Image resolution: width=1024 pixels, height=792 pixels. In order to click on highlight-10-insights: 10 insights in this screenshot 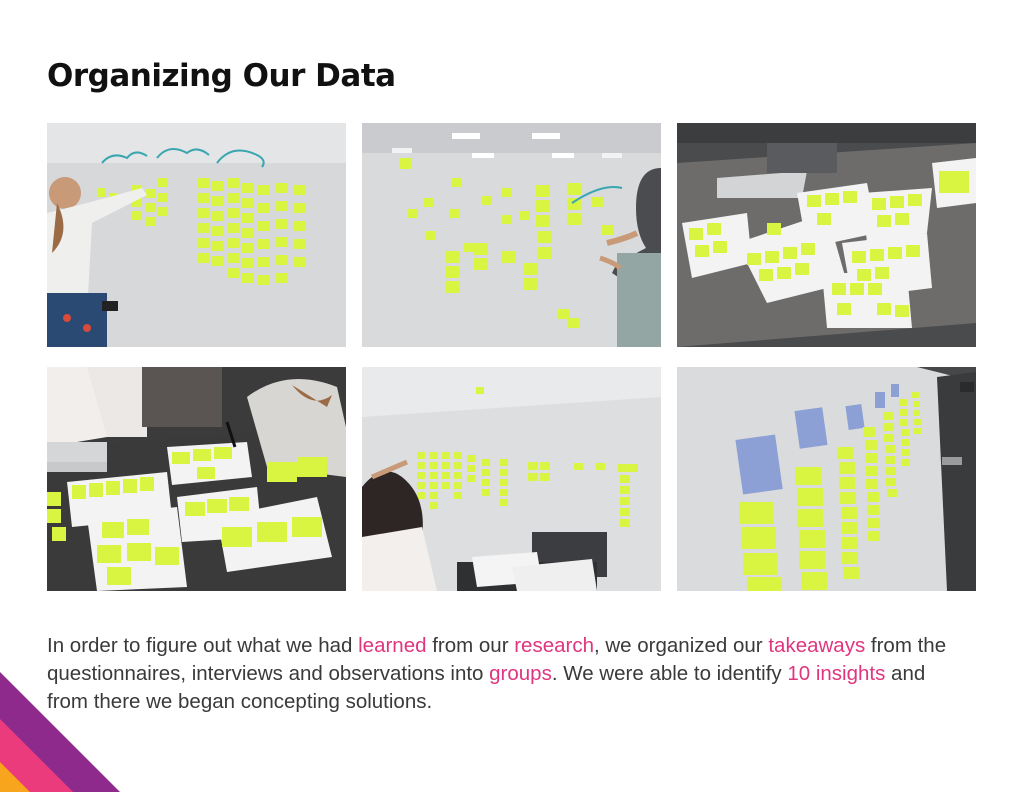, I will do `click(836, 673)`.